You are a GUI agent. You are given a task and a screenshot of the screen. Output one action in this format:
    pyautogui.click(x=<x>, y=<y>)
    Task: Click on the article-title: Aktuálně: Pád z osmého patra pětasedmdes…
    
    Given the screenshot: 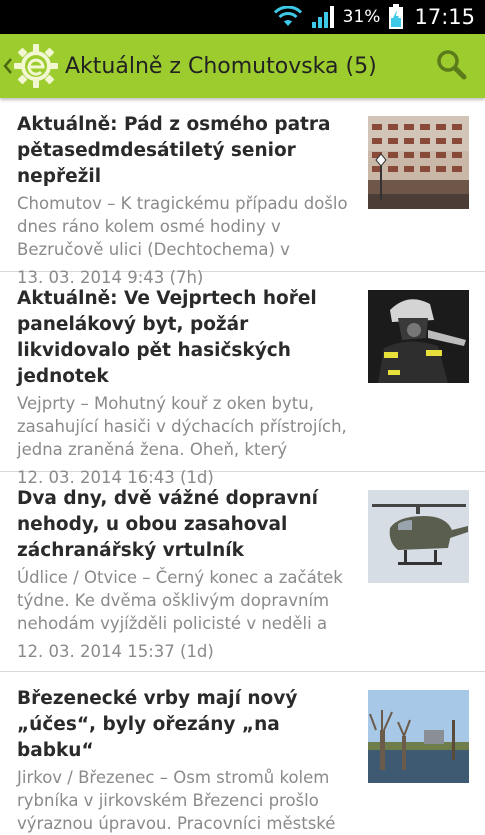 What is the action you would take?
    pyautogui.click(x=174, y=150)
    